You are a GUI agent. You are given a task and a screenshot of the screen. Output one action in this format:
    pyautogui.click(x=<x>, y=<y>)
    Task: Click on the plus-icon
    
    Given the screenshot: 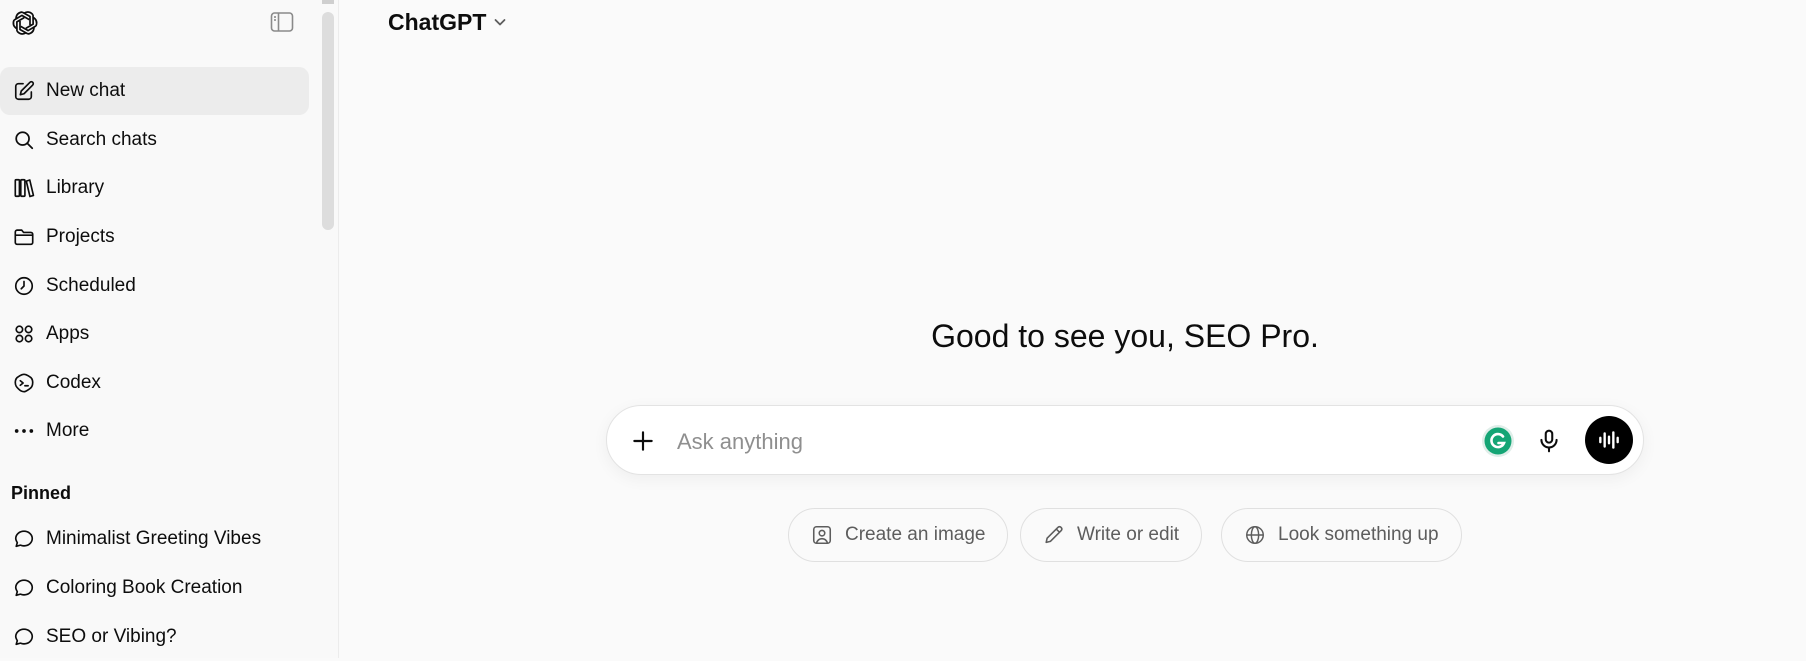 What is the action you would take?
    pyautogui.click(x=643, y=441)
    